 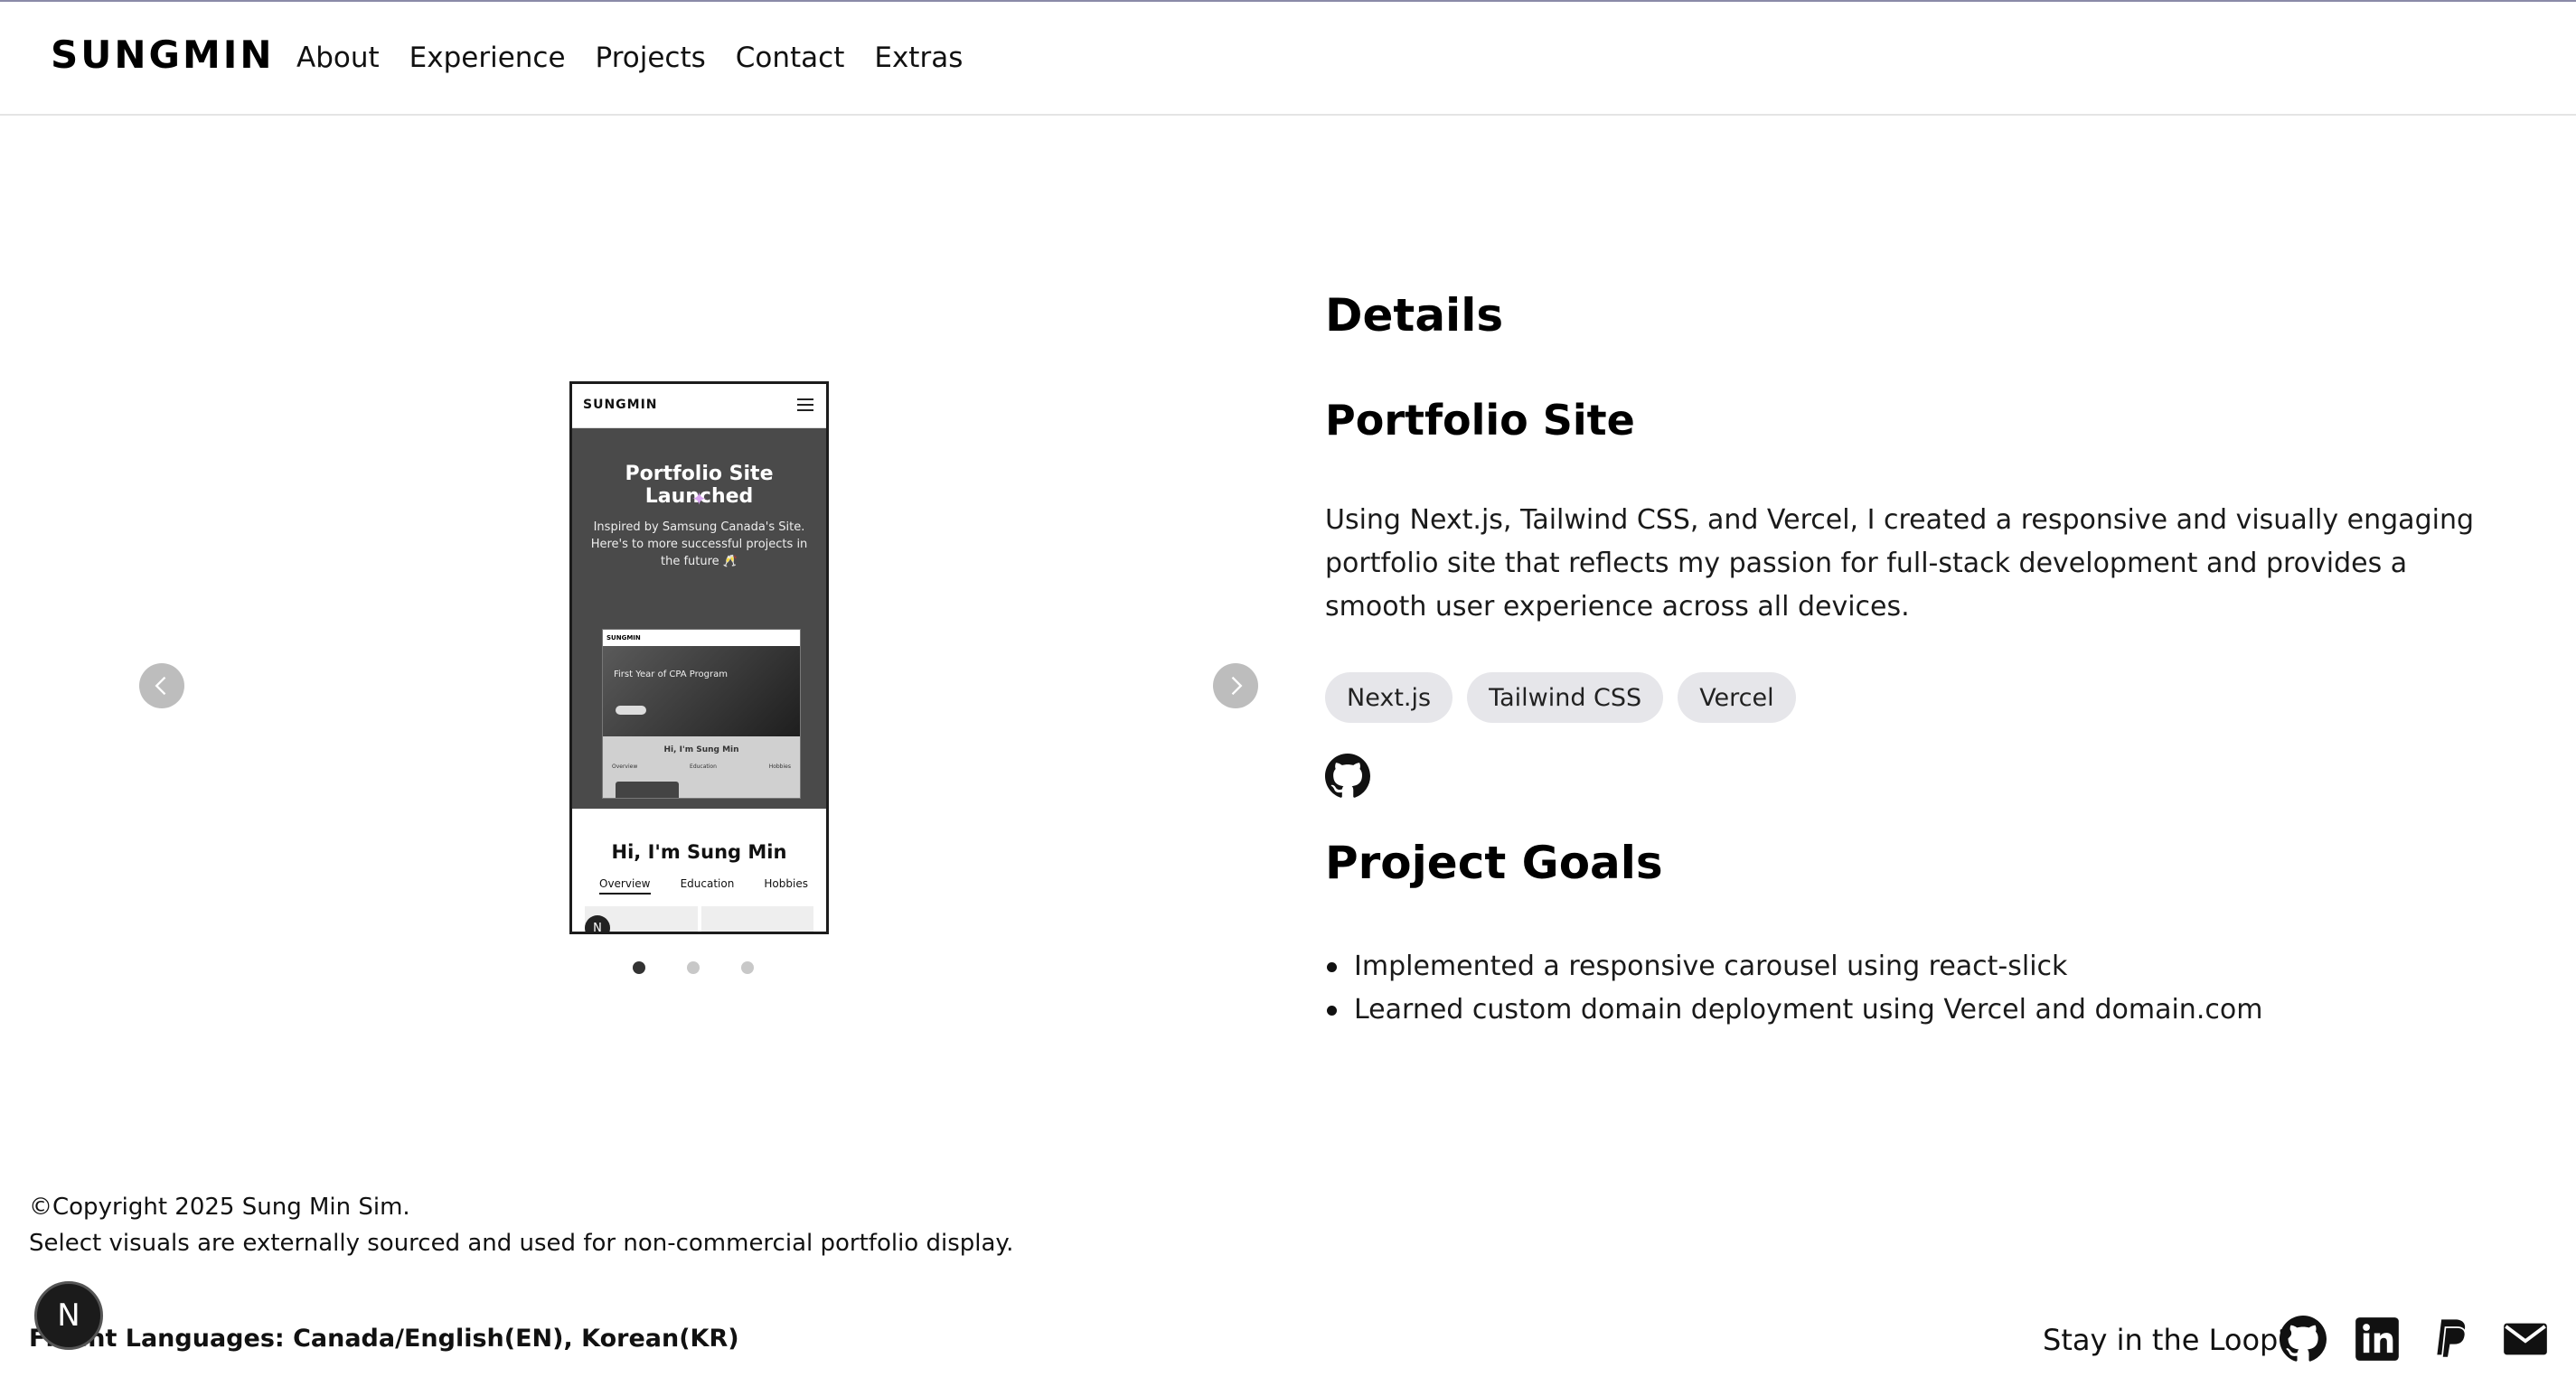 I want to click on social-links, so click(x=2415, y=1339).